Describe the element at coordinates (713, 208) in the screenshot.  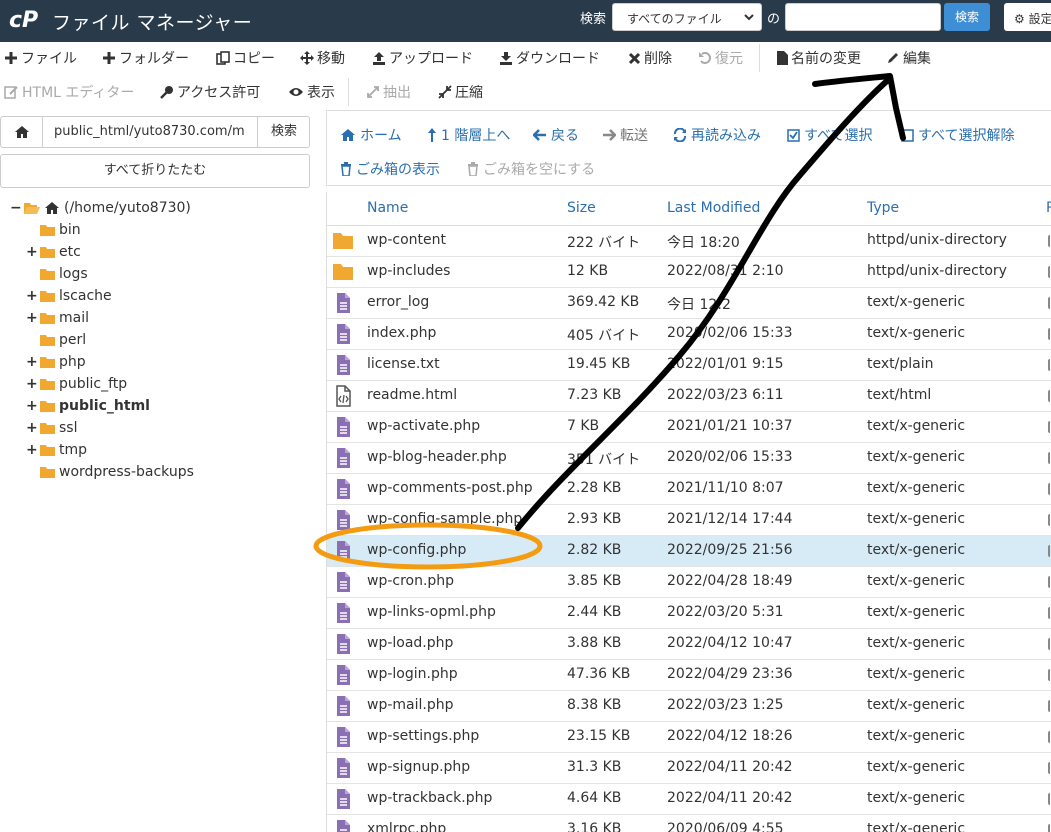
I see `column-modified-header: Last Modified` at that location.